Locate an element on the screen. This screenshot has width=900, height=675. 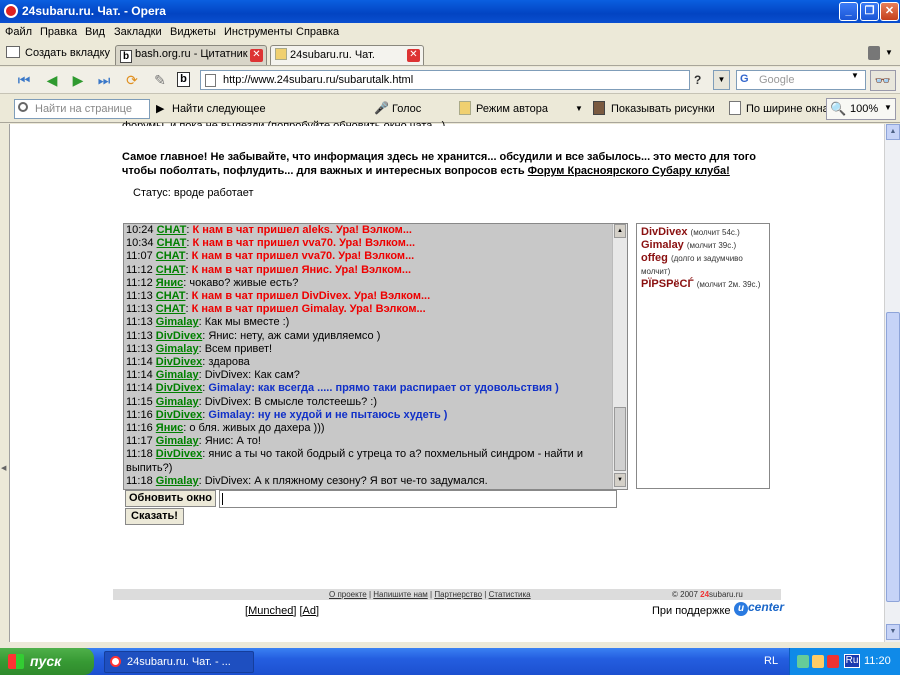
chat-scroll-up-icon: ▲ is located at coordinates (620, 231).